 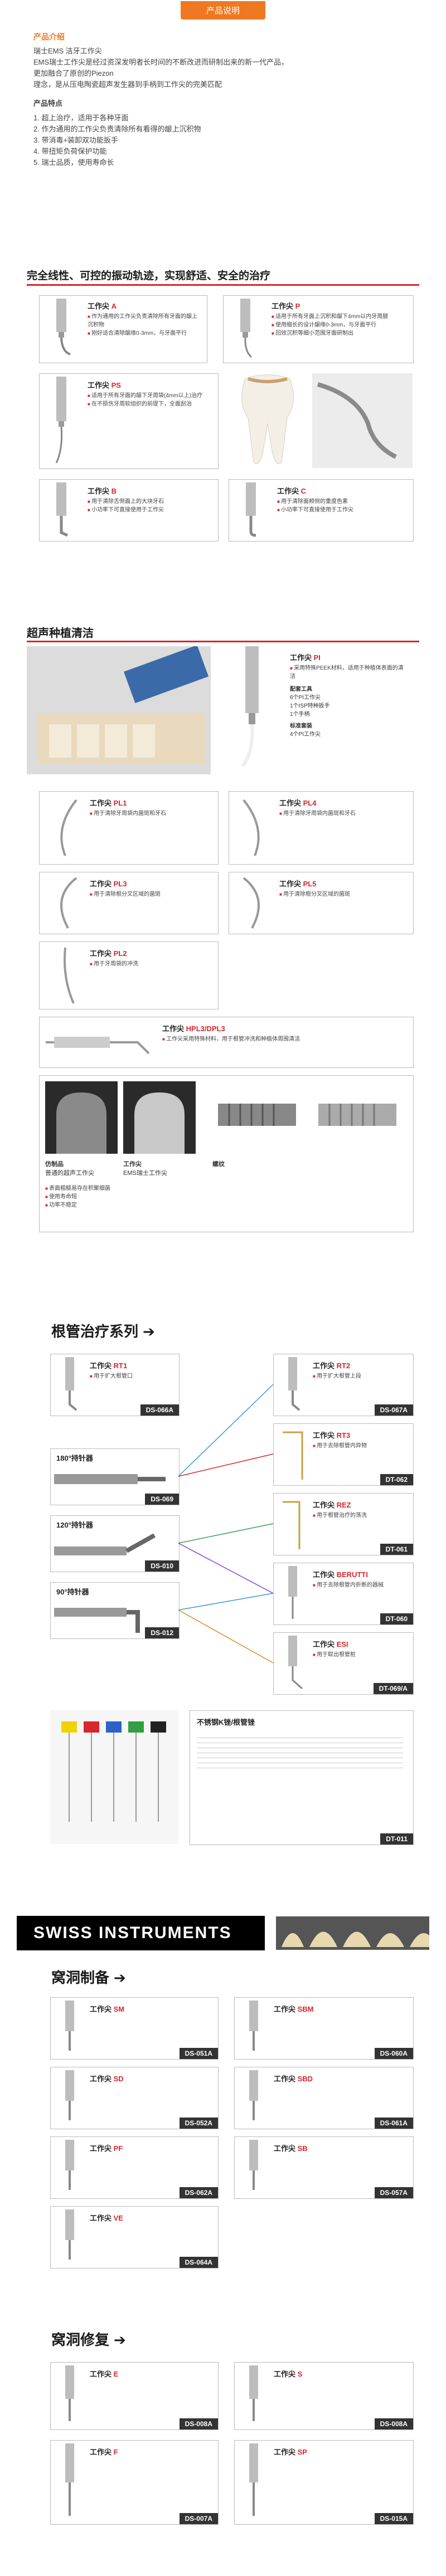 I want to click on tip-pl1-title: 工作尖 PL1, so click(x=109, y=802).